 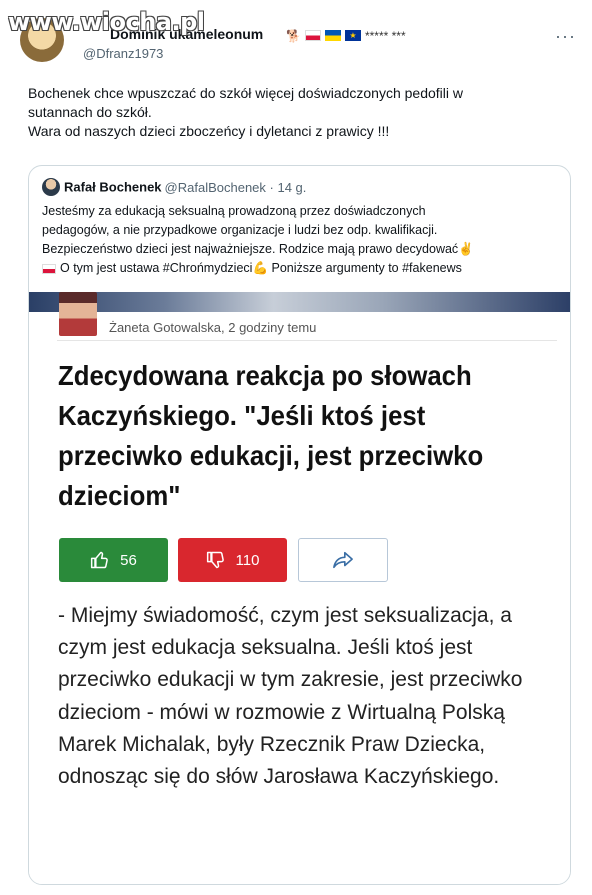 I want to click on author-stars: ***** ***, so click(x=385, y=35).